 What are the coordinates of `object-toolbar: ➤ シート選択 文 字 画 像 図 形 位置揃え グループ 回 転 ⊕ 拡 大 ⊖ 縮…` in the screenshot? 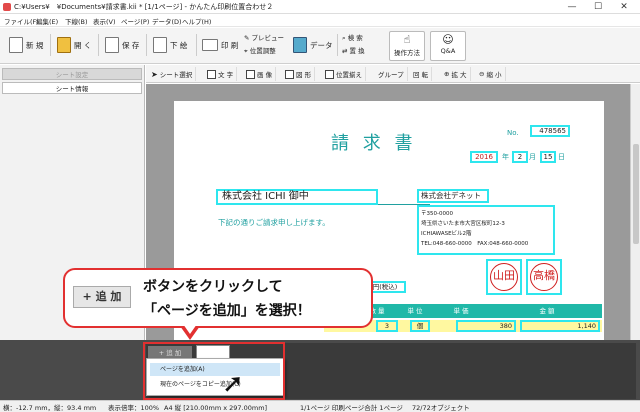 It's located at (393, 74).